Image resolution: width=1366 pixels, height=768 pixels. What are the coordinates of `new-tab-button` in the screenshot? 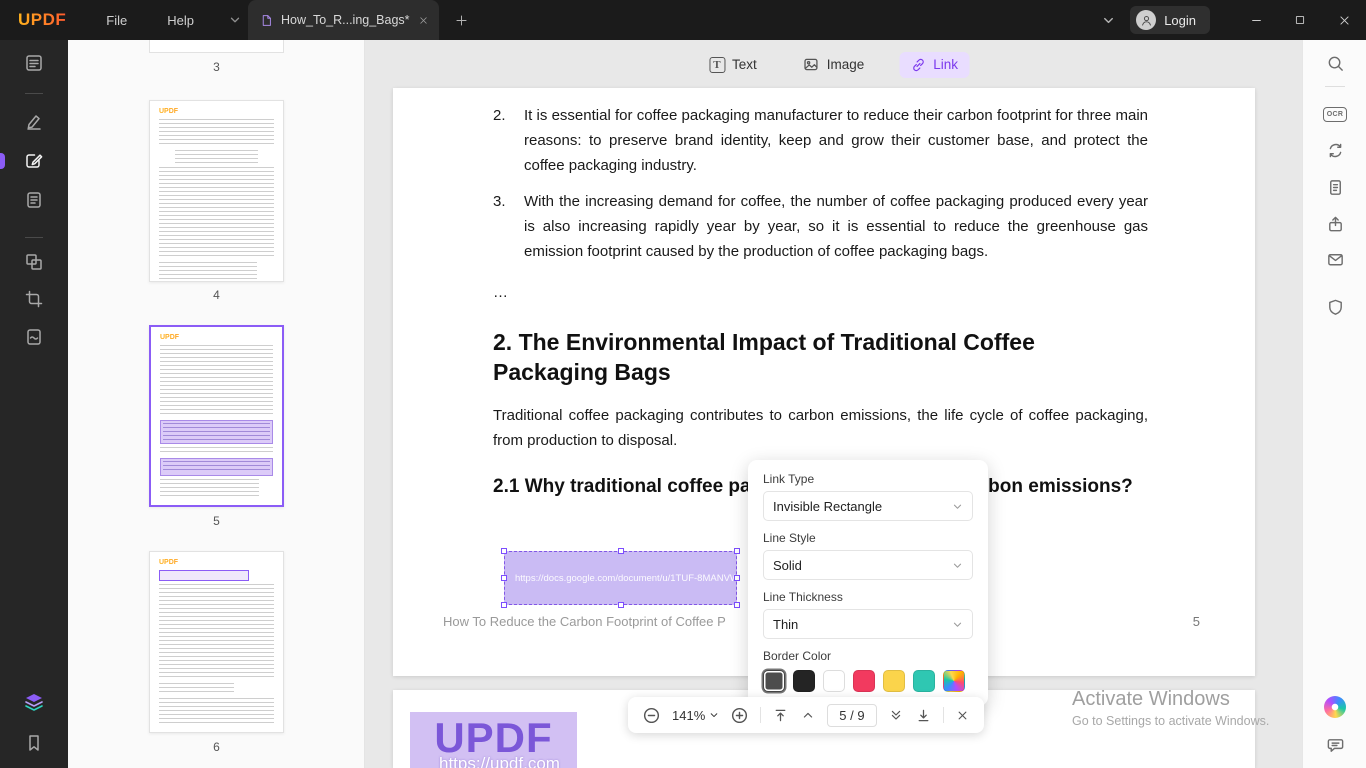 It's located at (461, 20).